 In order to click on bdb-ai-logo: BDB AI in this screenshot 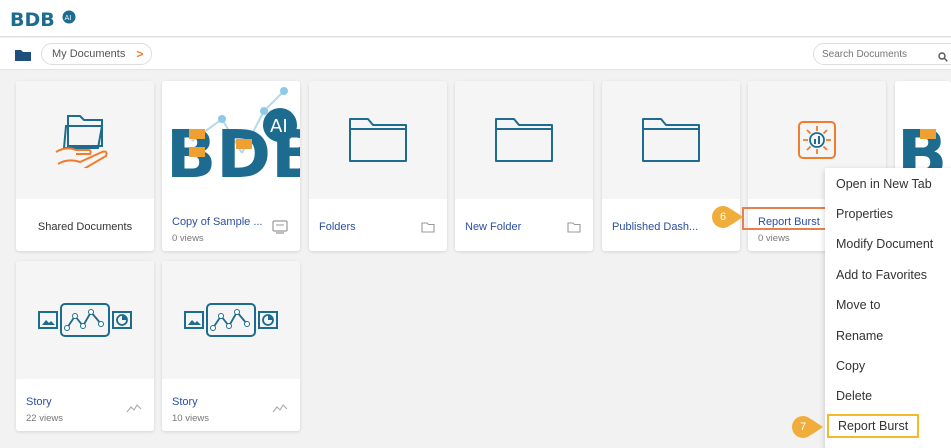, I will do `click(233, 140)`.